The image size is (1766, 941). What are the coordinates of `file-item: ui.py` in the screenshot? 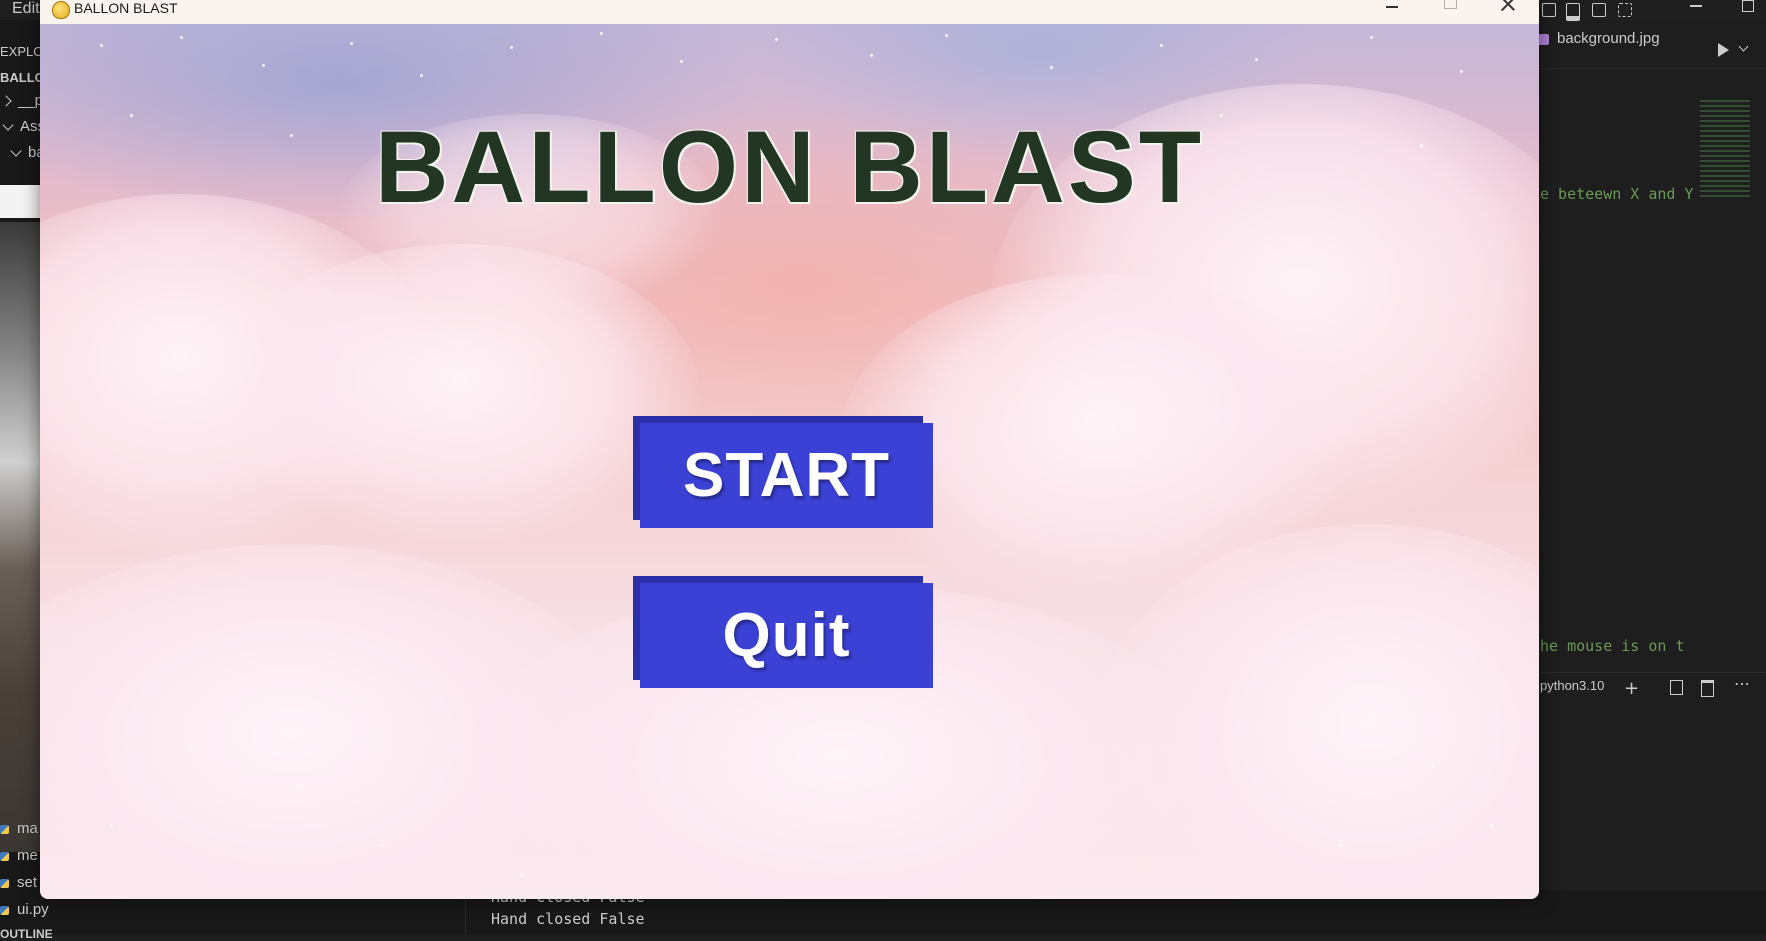 It's located at (24, 909).